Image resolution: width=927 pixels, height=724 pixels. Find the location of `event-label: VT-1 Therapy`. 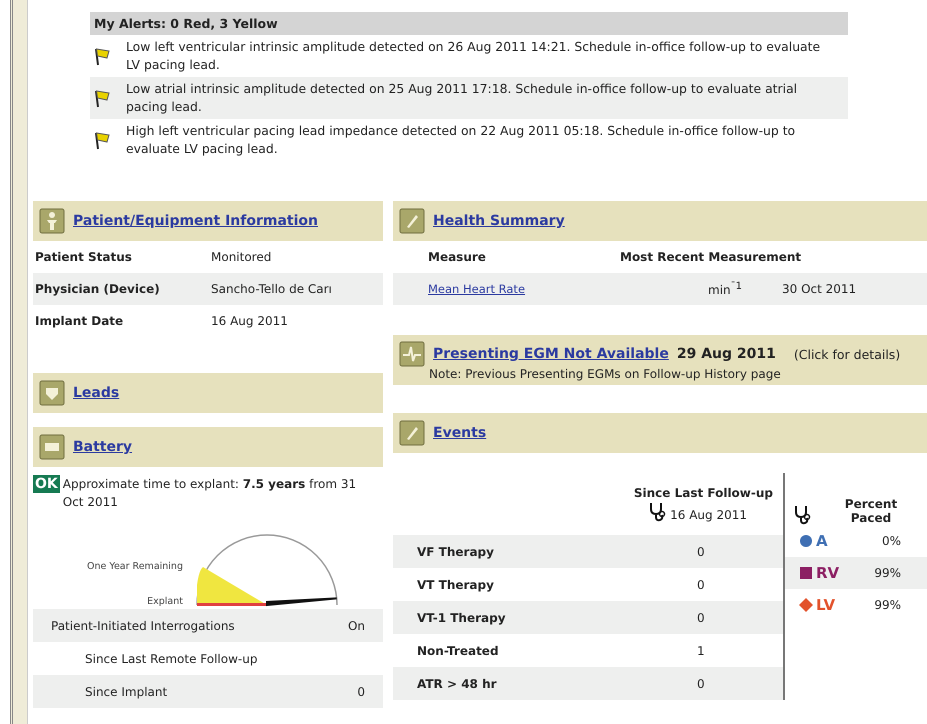

event-label: VT-1 Therapy is located at coordinates (461, 617).